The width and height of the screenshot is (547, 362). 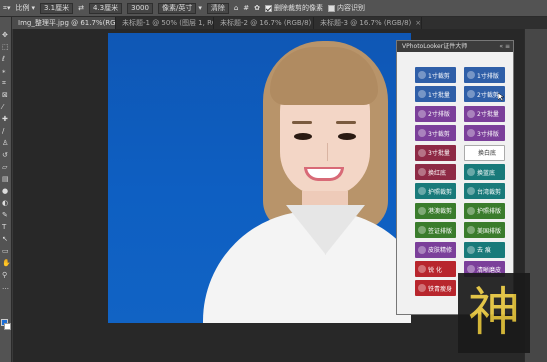 What do you see at coordinates (6, 8) in the screenshot?
I see `crop-tool-icon: ⌗▾` at bounding box center [6, 8].